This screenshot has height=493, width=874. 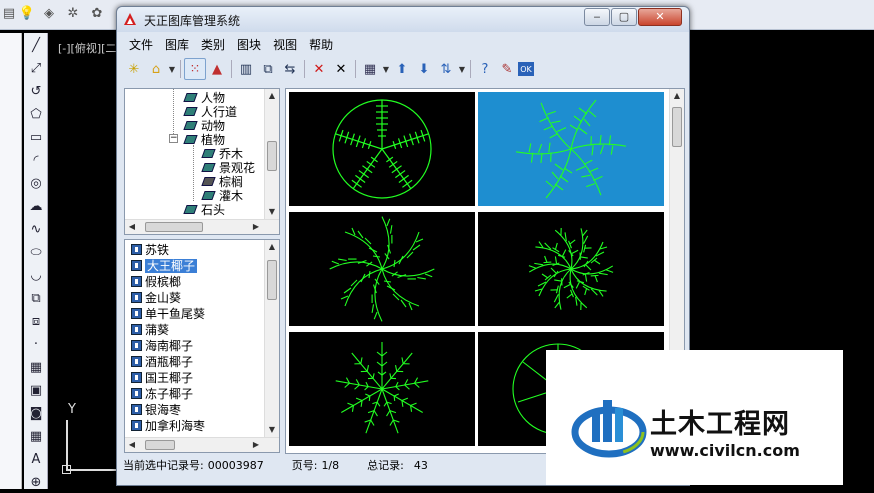 What do you see at coordinates (36, 322) in the screenshot?
I see `make-block-icon: ⧈` at bounding box center [36, 322].